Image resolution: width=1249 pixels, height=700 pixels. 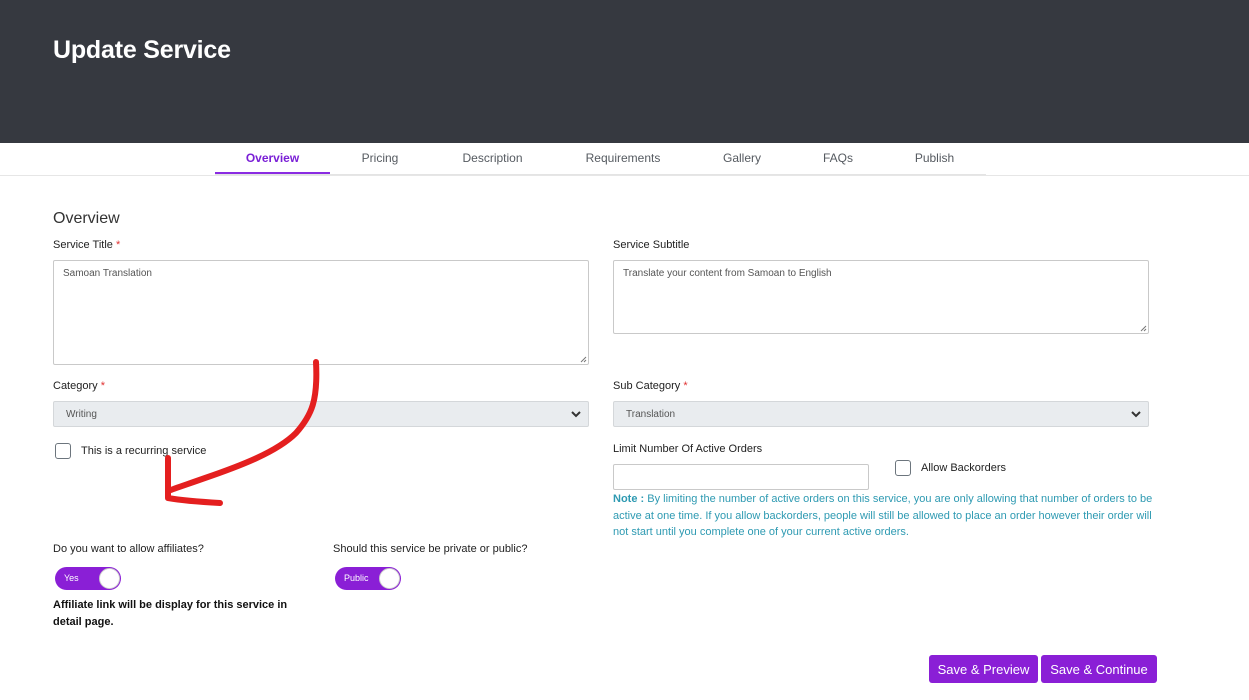 I want to click on category-value: Writing, so click(x=81, y=414).